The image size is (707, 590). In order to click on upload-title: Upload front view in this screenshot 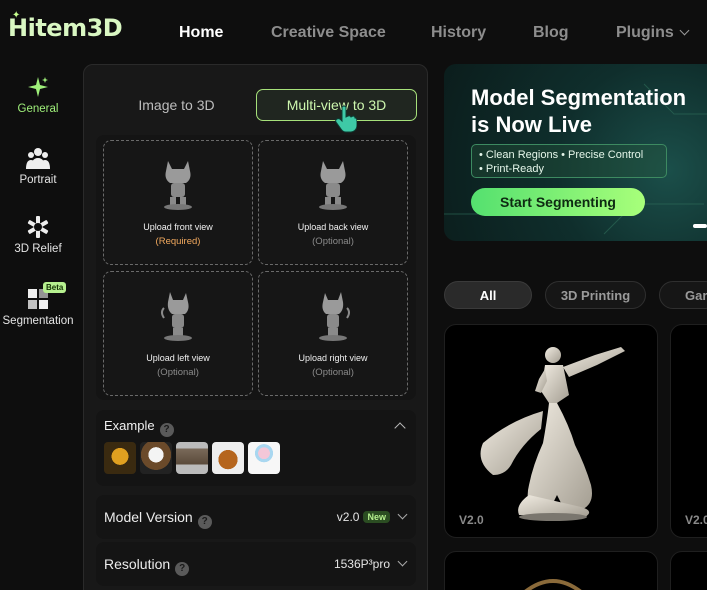, I will do `click(178, 227)`.